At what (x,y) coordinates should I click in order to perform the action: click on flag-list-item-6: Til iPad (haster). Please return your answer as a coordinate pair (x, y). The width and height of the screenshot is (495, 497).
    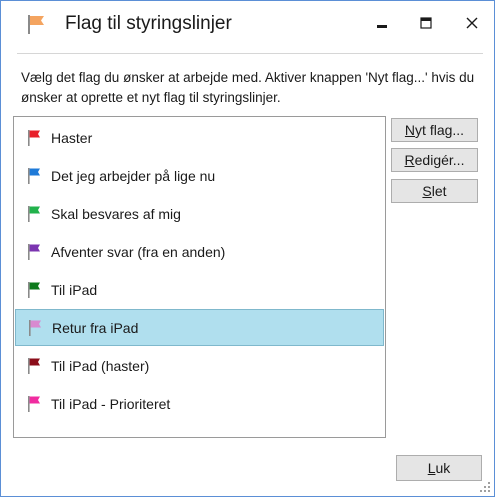
    Looking at the image, I should click on (199, 365).